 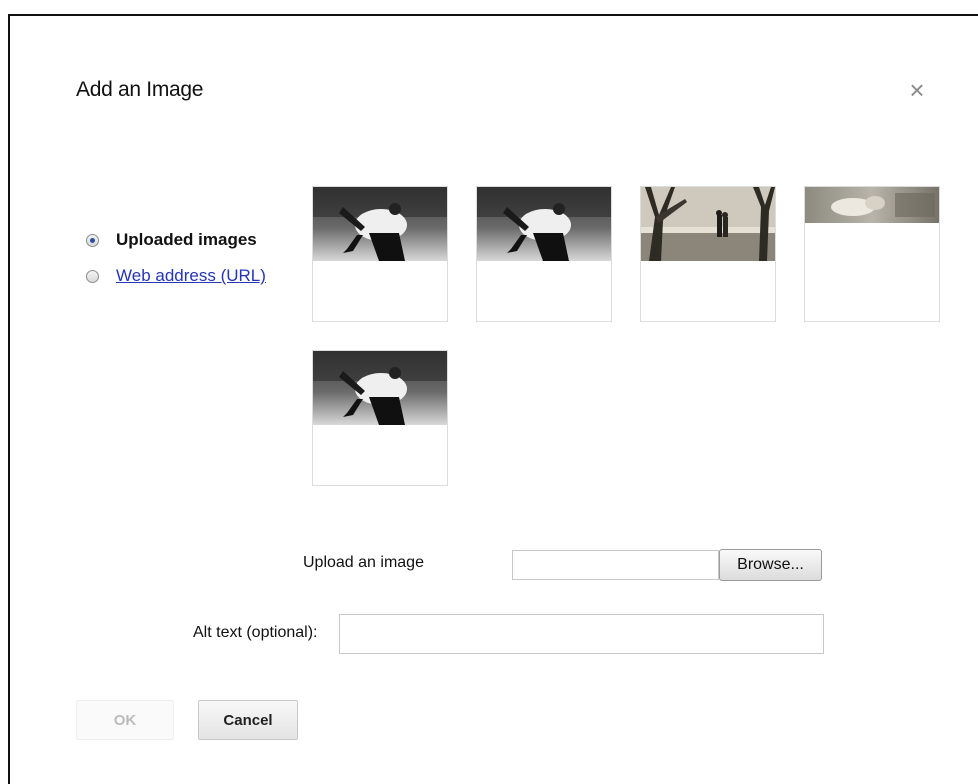 I want to click on ok-button: OK, so click(x=125, y=720).